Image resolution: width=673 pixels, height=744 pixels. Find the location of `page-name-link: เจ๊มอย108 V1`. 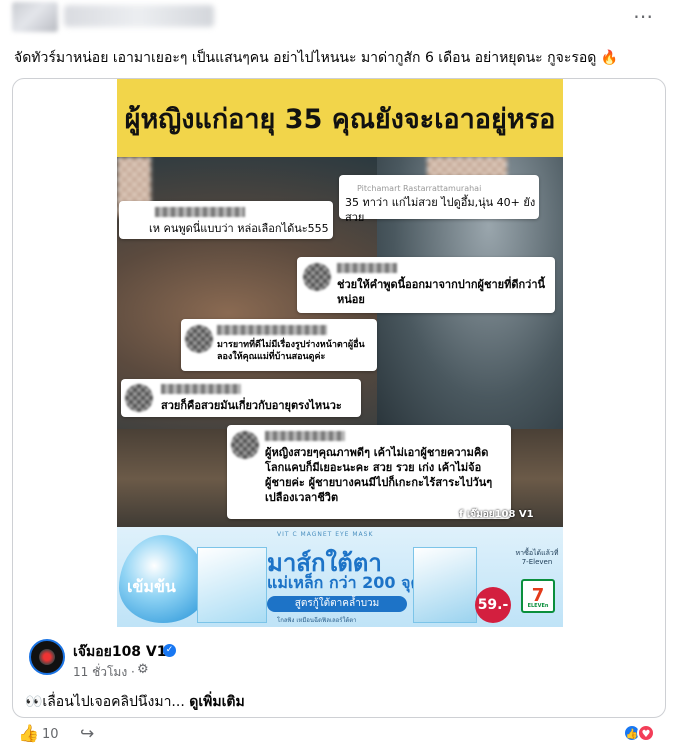

page-name-link: เจ๊มอย108 V1 is located at coordinates (120, 652).